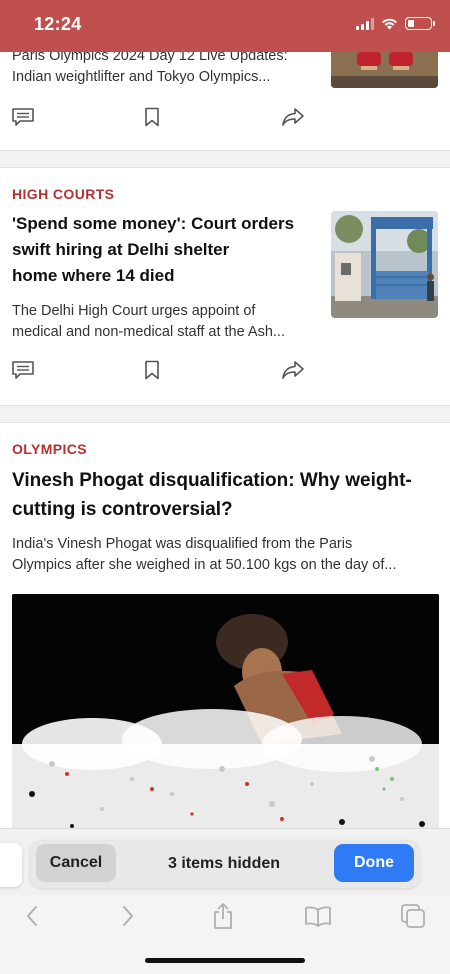  What do you see at coordinates (374, 863) in the screenshot?
I see `done-button: Done` at bounding box center [374, 863].